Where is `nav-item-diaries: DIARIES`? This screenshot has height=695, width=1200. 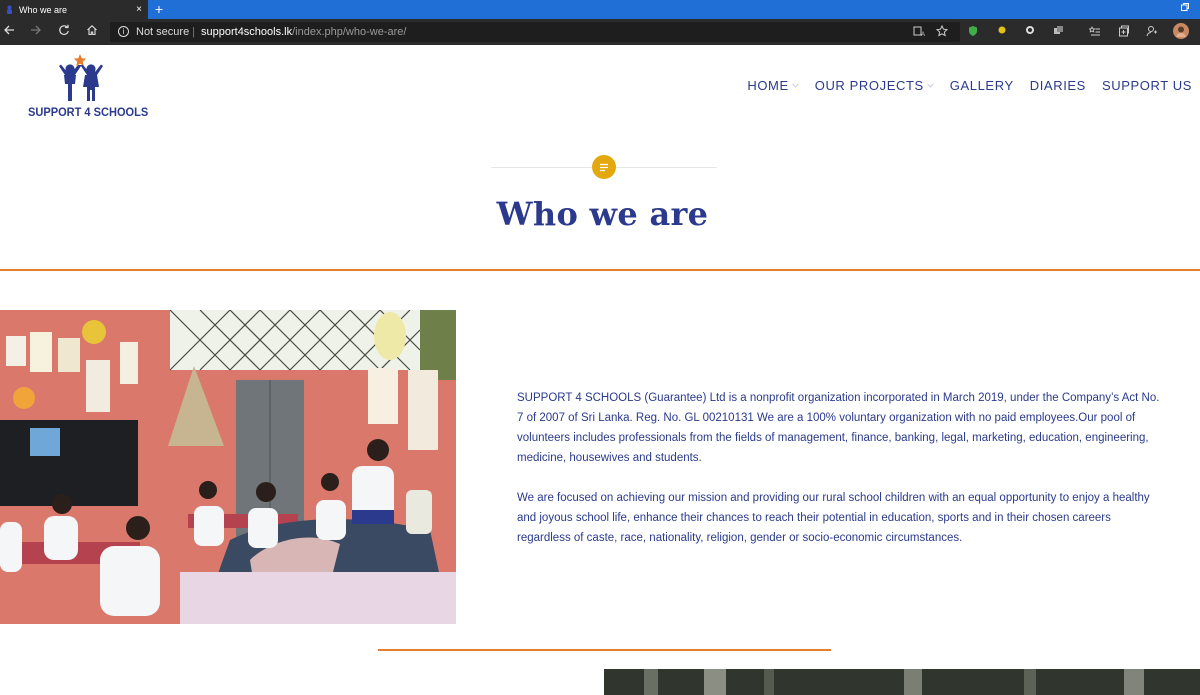 nav-item-diaries: DIARIES is located at coordinates (1058, 85).